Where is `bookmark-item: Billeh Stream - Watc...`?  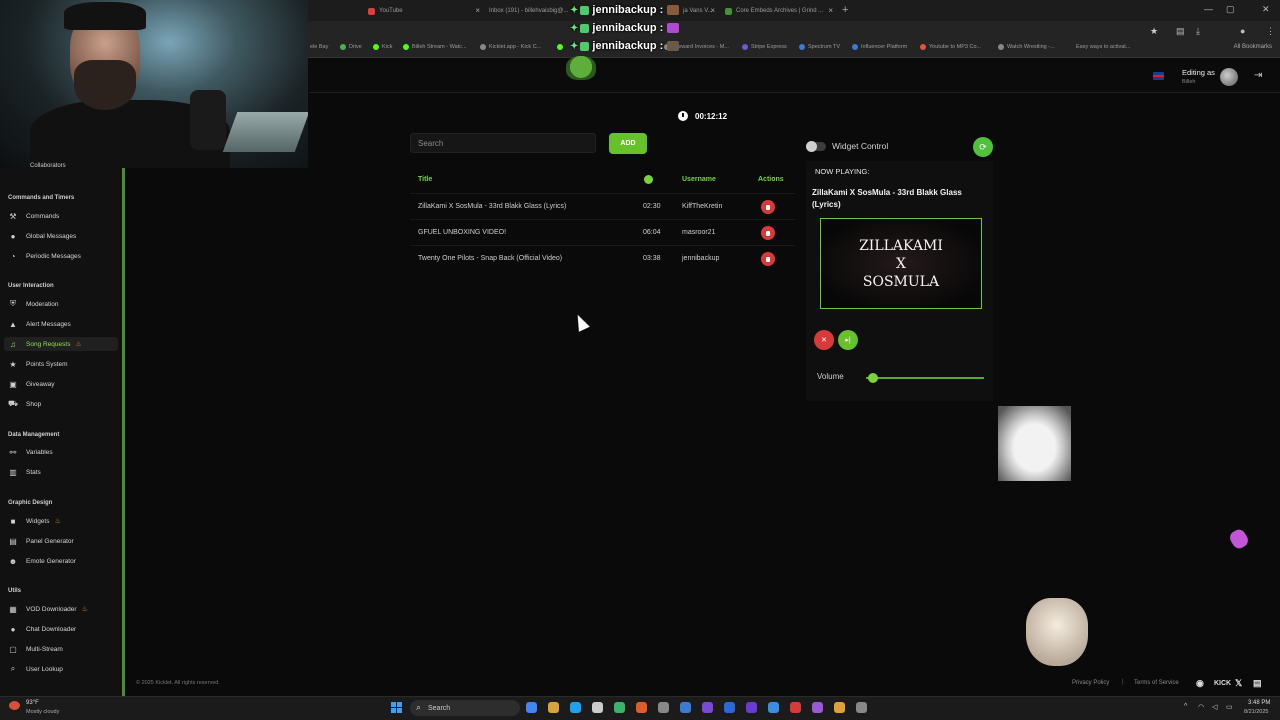
bookmark-item: Billeh Stream - Watc... is located at coordinates (435, 47).